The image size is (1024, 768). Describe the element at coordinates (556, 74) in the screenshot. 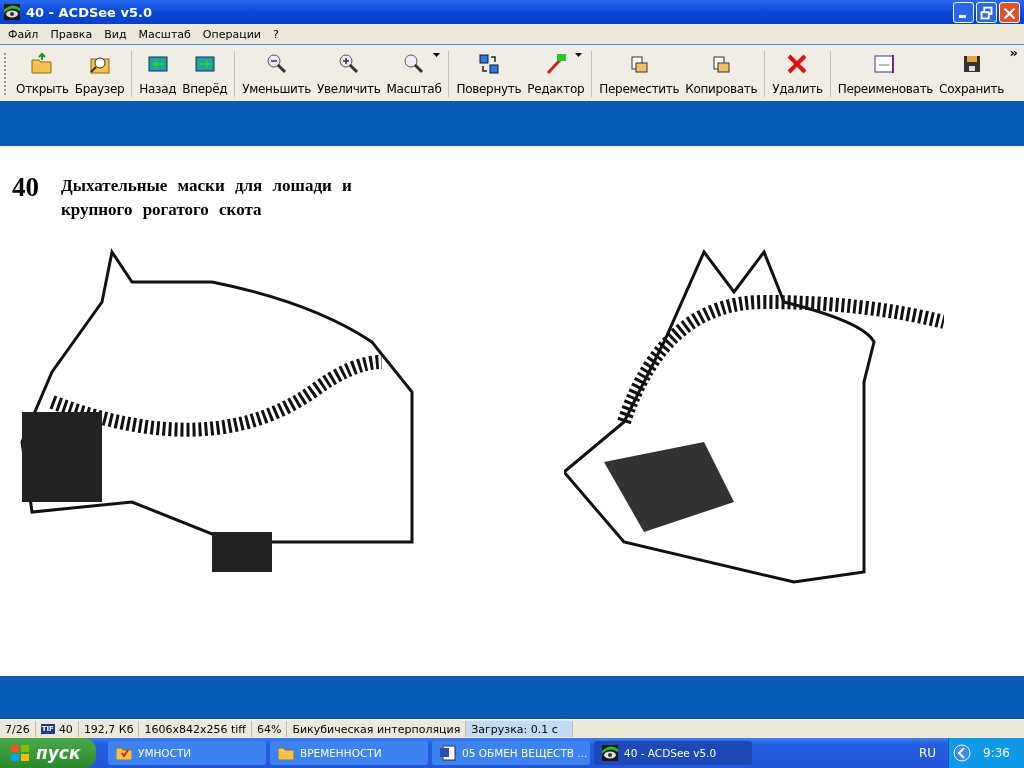

I see `toolbar-button: Редактор` at that location.